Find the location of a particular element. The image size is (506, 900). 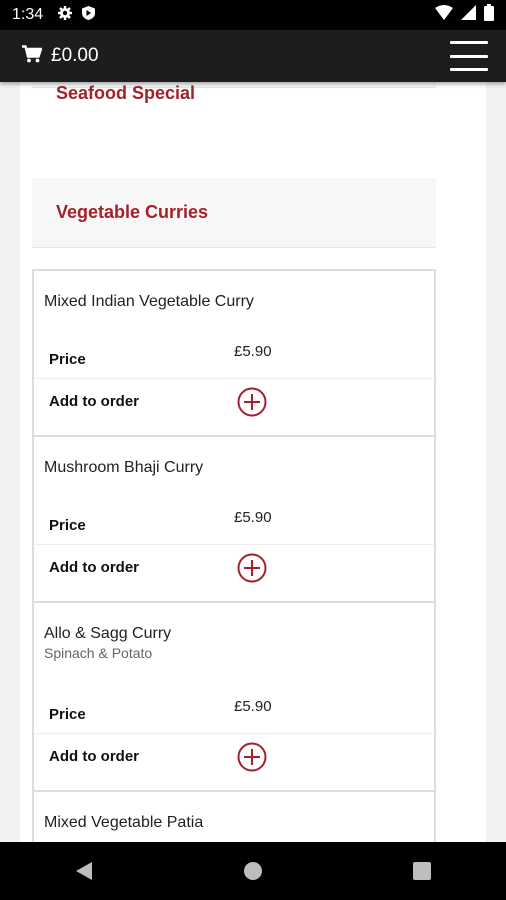

category-label: Seafood Special is located at coordinates (126, 93).